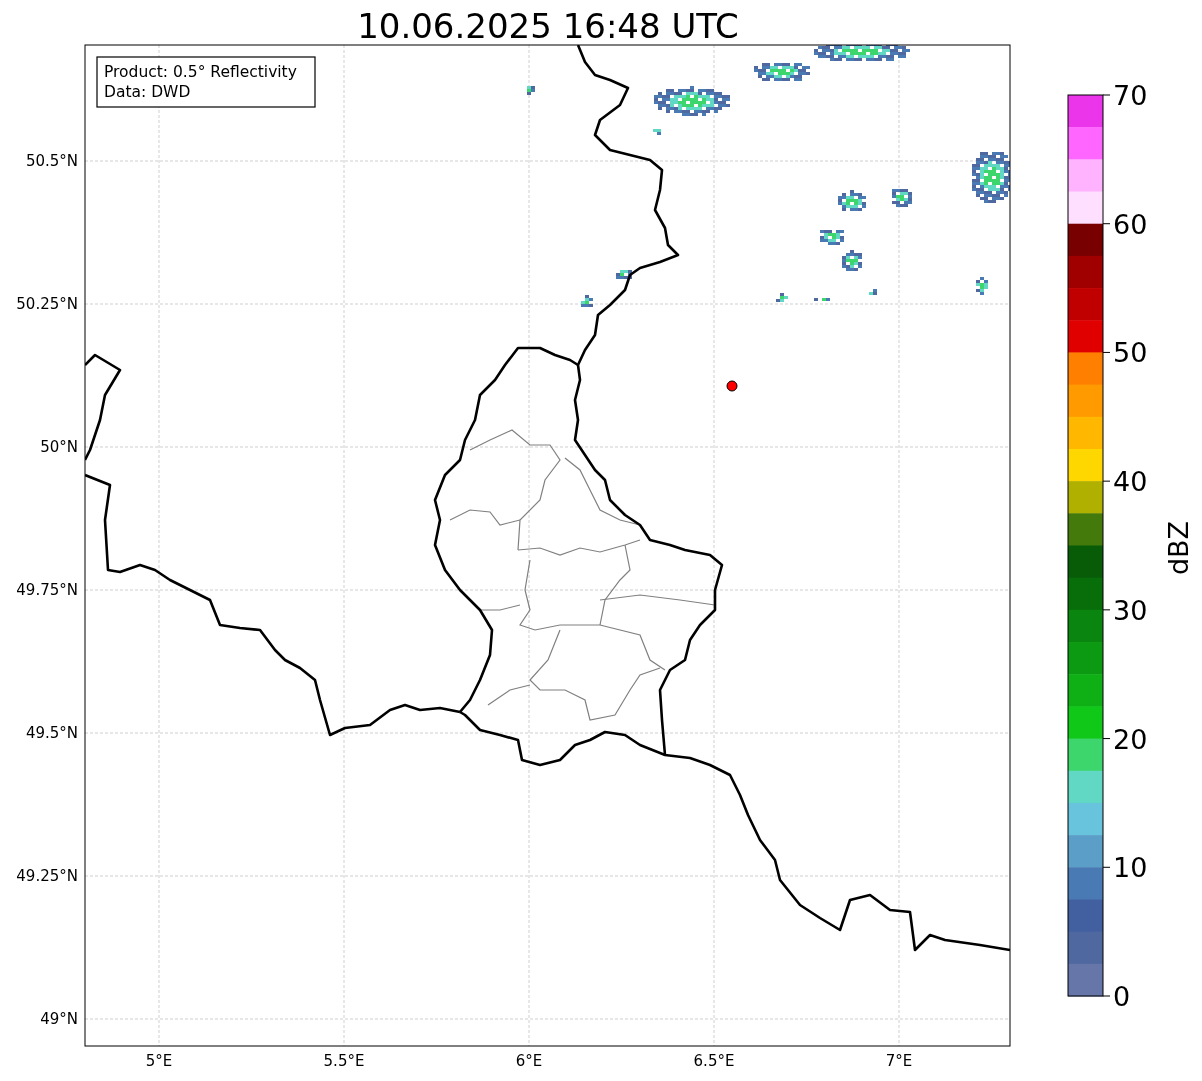 This screenshot has height=1081, width=1202. Describe the element at coordinates (51, 733) in the screenshot. I see `axis-tick-label: 49.5°N` at that location.